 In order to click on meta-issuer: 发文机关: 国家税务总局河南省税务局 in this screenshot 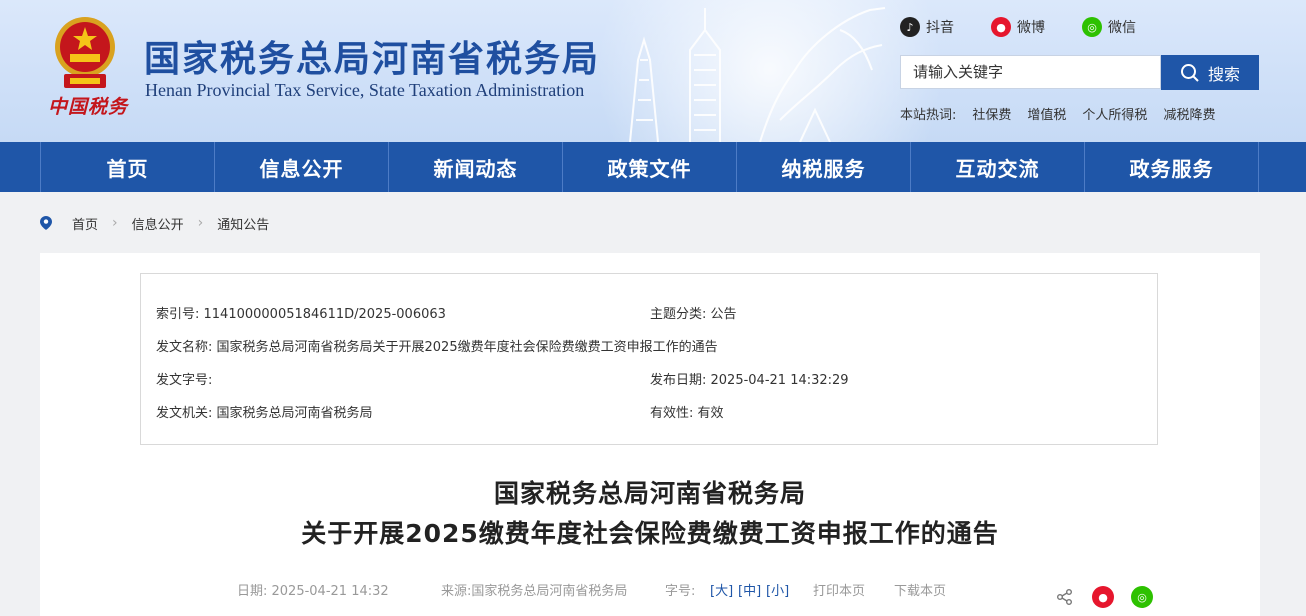, I will do `click(264, 413)`.